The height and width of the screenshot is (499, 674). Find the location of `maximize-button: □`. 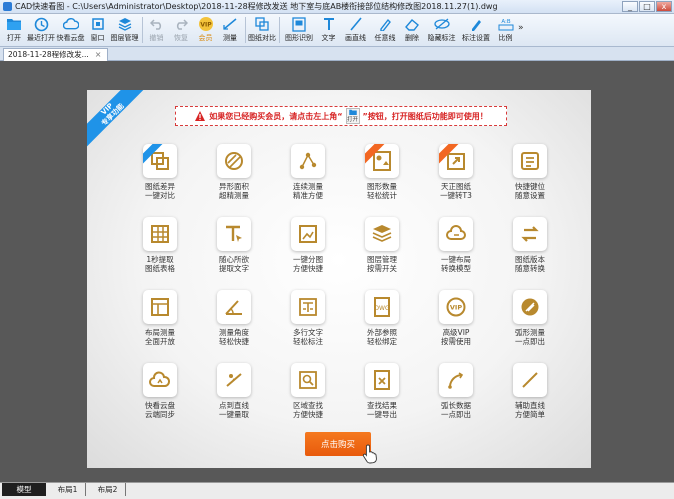

maximize-button: □ is located at coordinates (647, 6).